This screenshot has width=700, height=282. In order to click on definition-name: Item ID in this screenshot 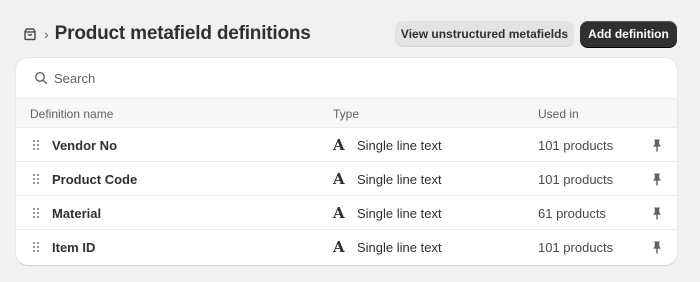, I will do `click(73, 247)`.